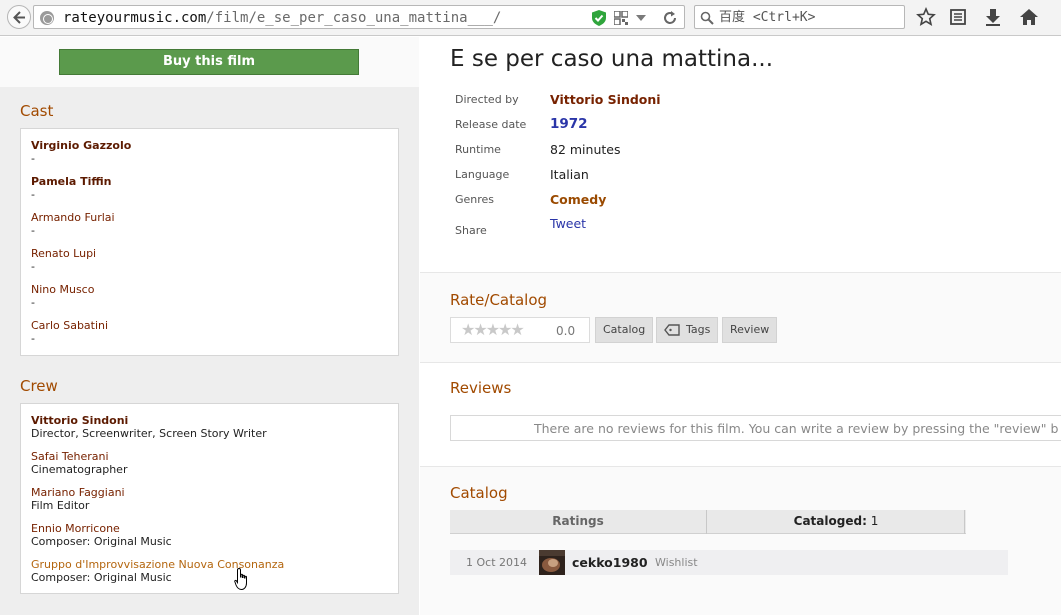 Image resolution: width=1061 pixels, height=615 pixels. Describe the element at coordinates (79, 420) in the screenshot. I see `crew-name-link: Vittorio Sindoni` at that location.